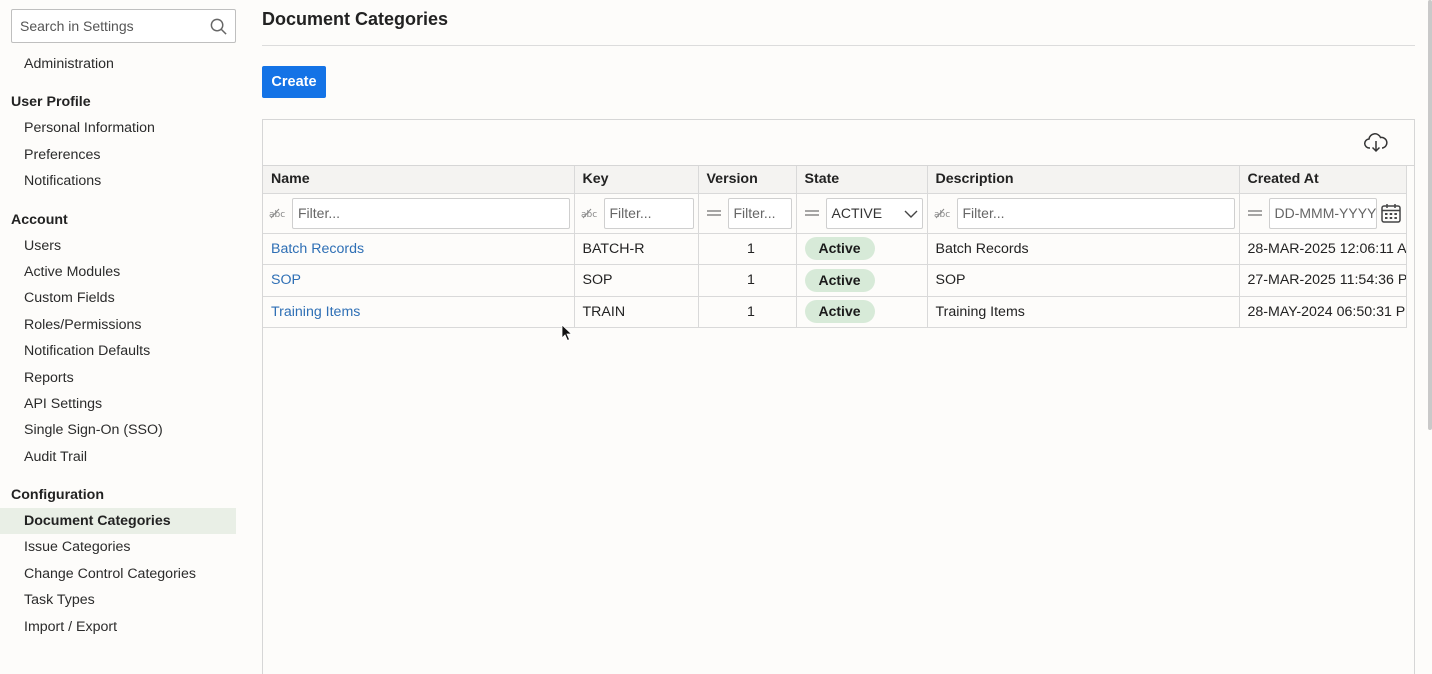 The width and height of the screenshot is (1432, 674). What do you see at coordinates (838, 143) in the screenshot?
I see `grid-toolbar` at bounding box center [838, 143].